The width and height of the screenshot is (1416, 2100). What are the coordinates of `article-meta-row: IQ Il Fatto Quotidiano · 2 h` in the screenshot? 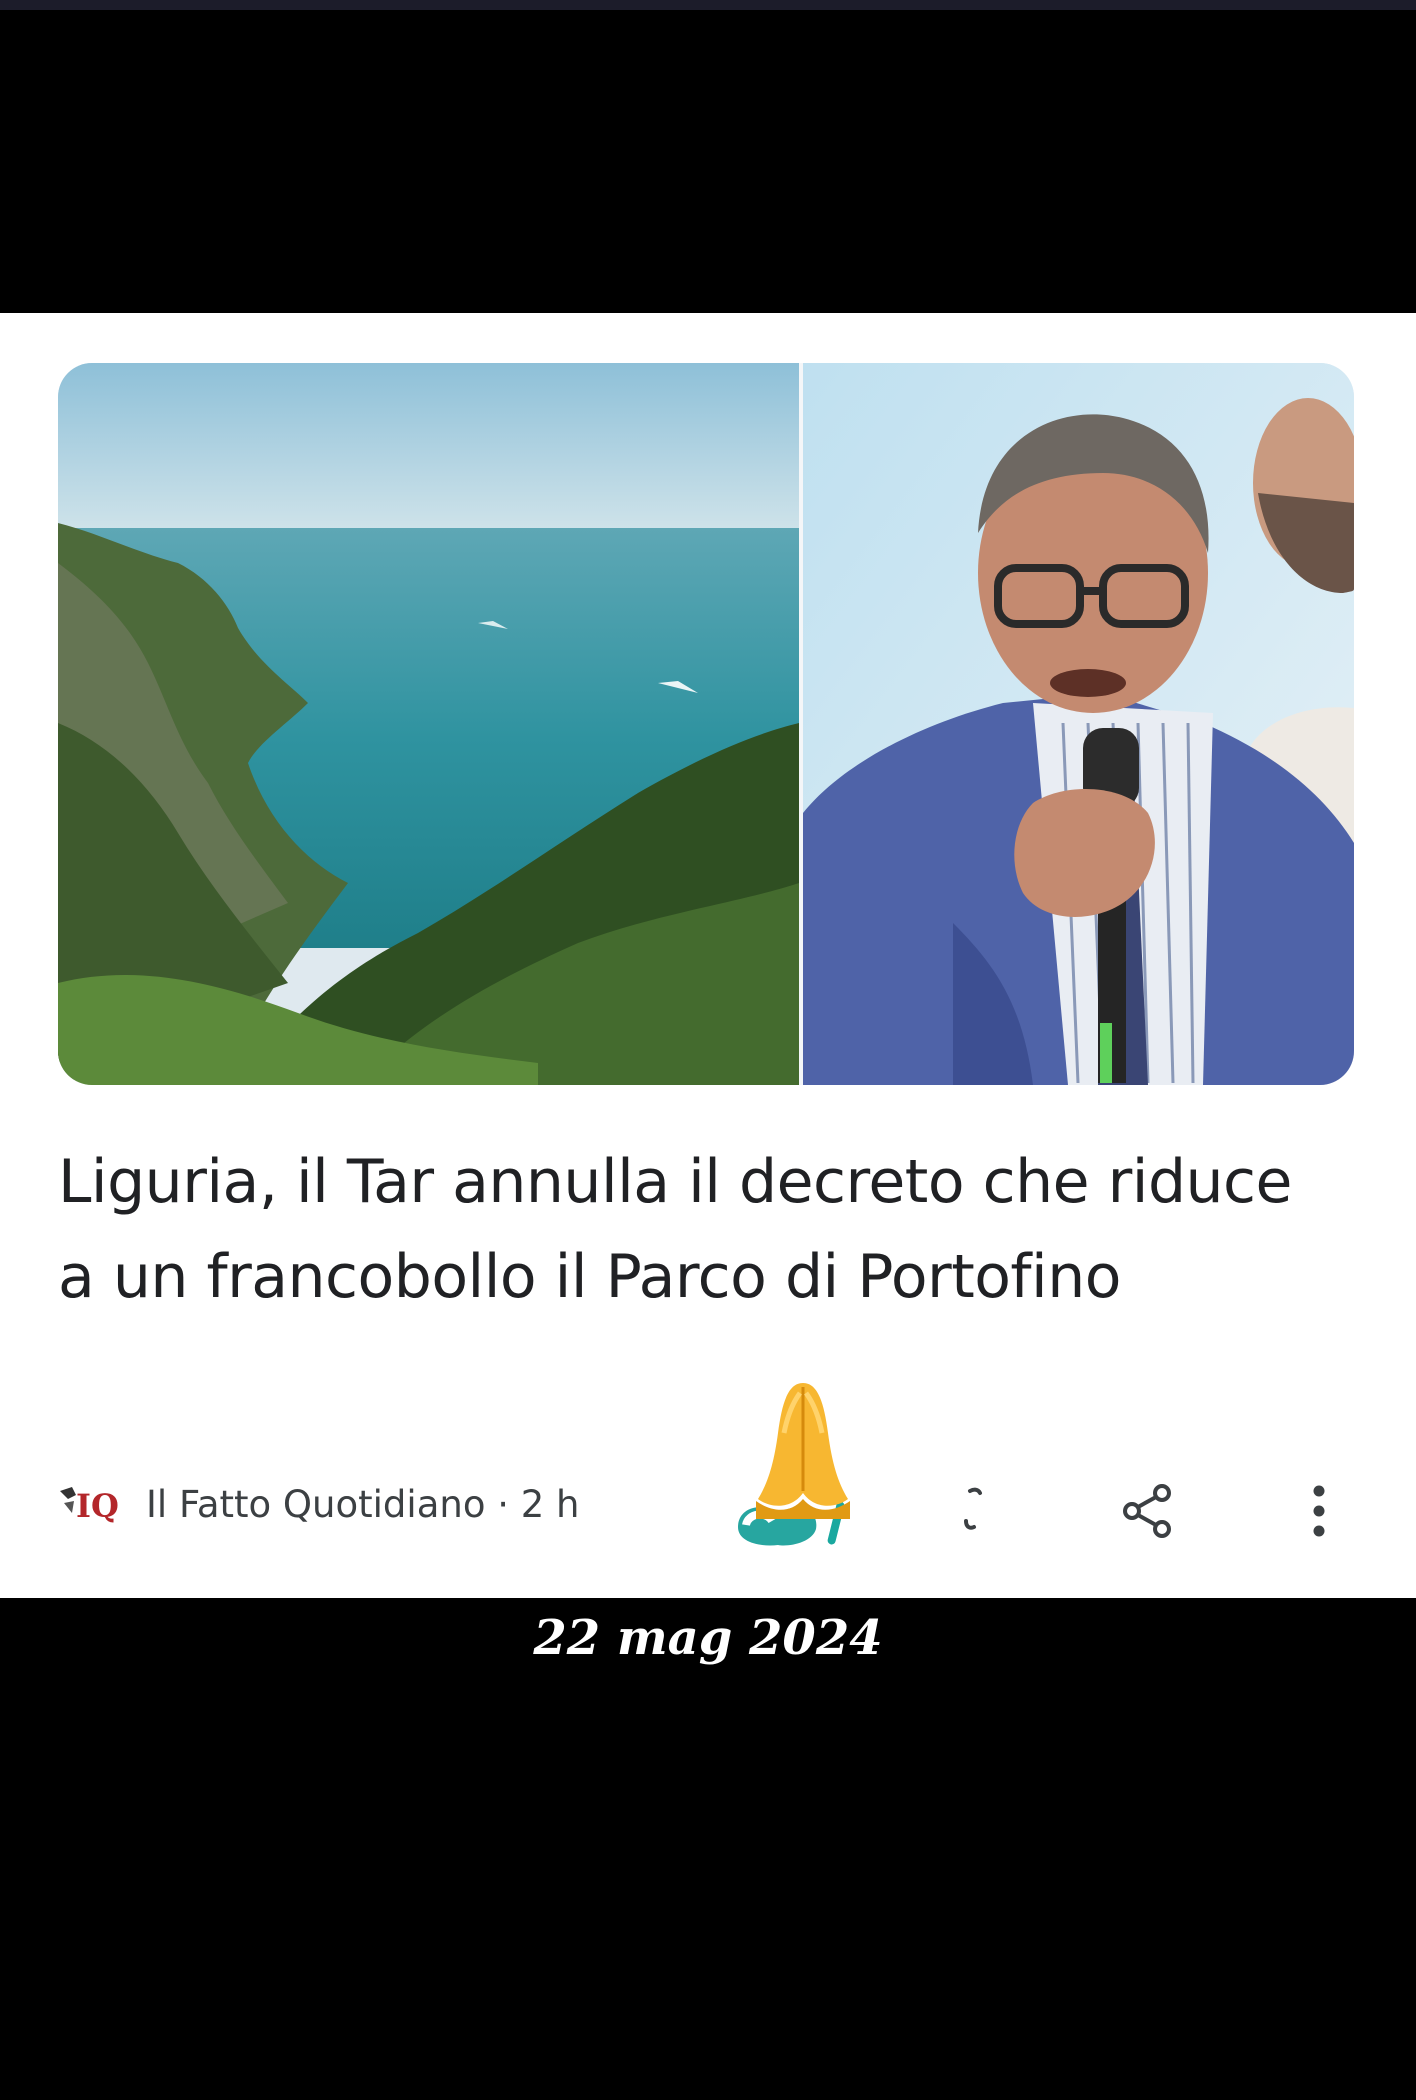 It's located at (708, 1464).